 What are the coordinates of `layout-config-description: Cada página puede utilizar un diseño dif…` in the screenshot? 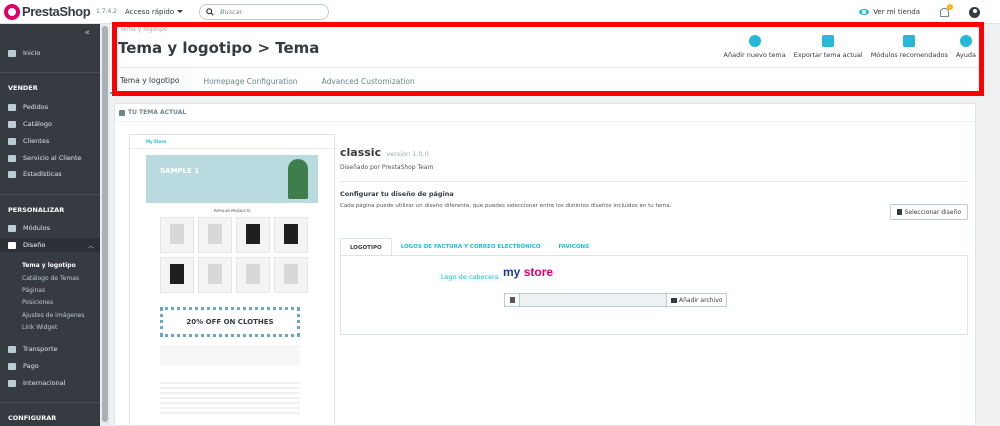 It's located at (506, 206).